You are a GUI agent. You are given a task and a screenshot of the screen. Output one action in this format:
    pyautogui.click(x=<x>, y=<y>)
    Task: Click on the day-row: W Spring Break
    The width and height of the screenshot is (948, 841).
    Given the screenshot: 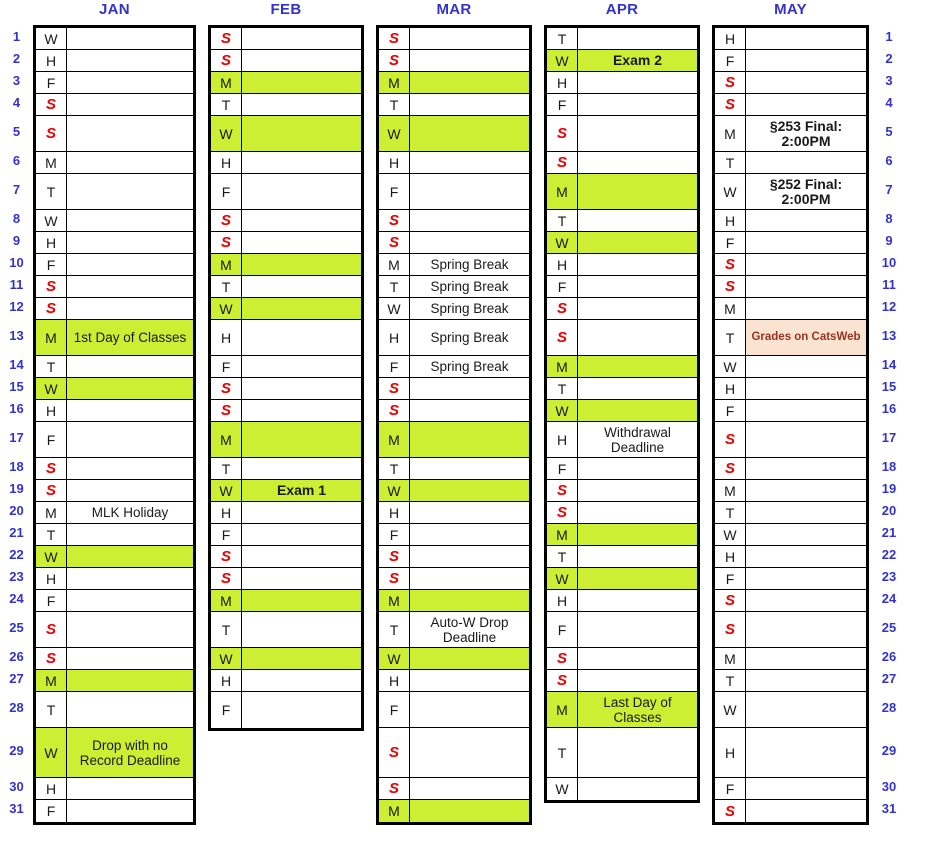 What is the action you would take?
    pyautogui.click(x=454, y=309)
    